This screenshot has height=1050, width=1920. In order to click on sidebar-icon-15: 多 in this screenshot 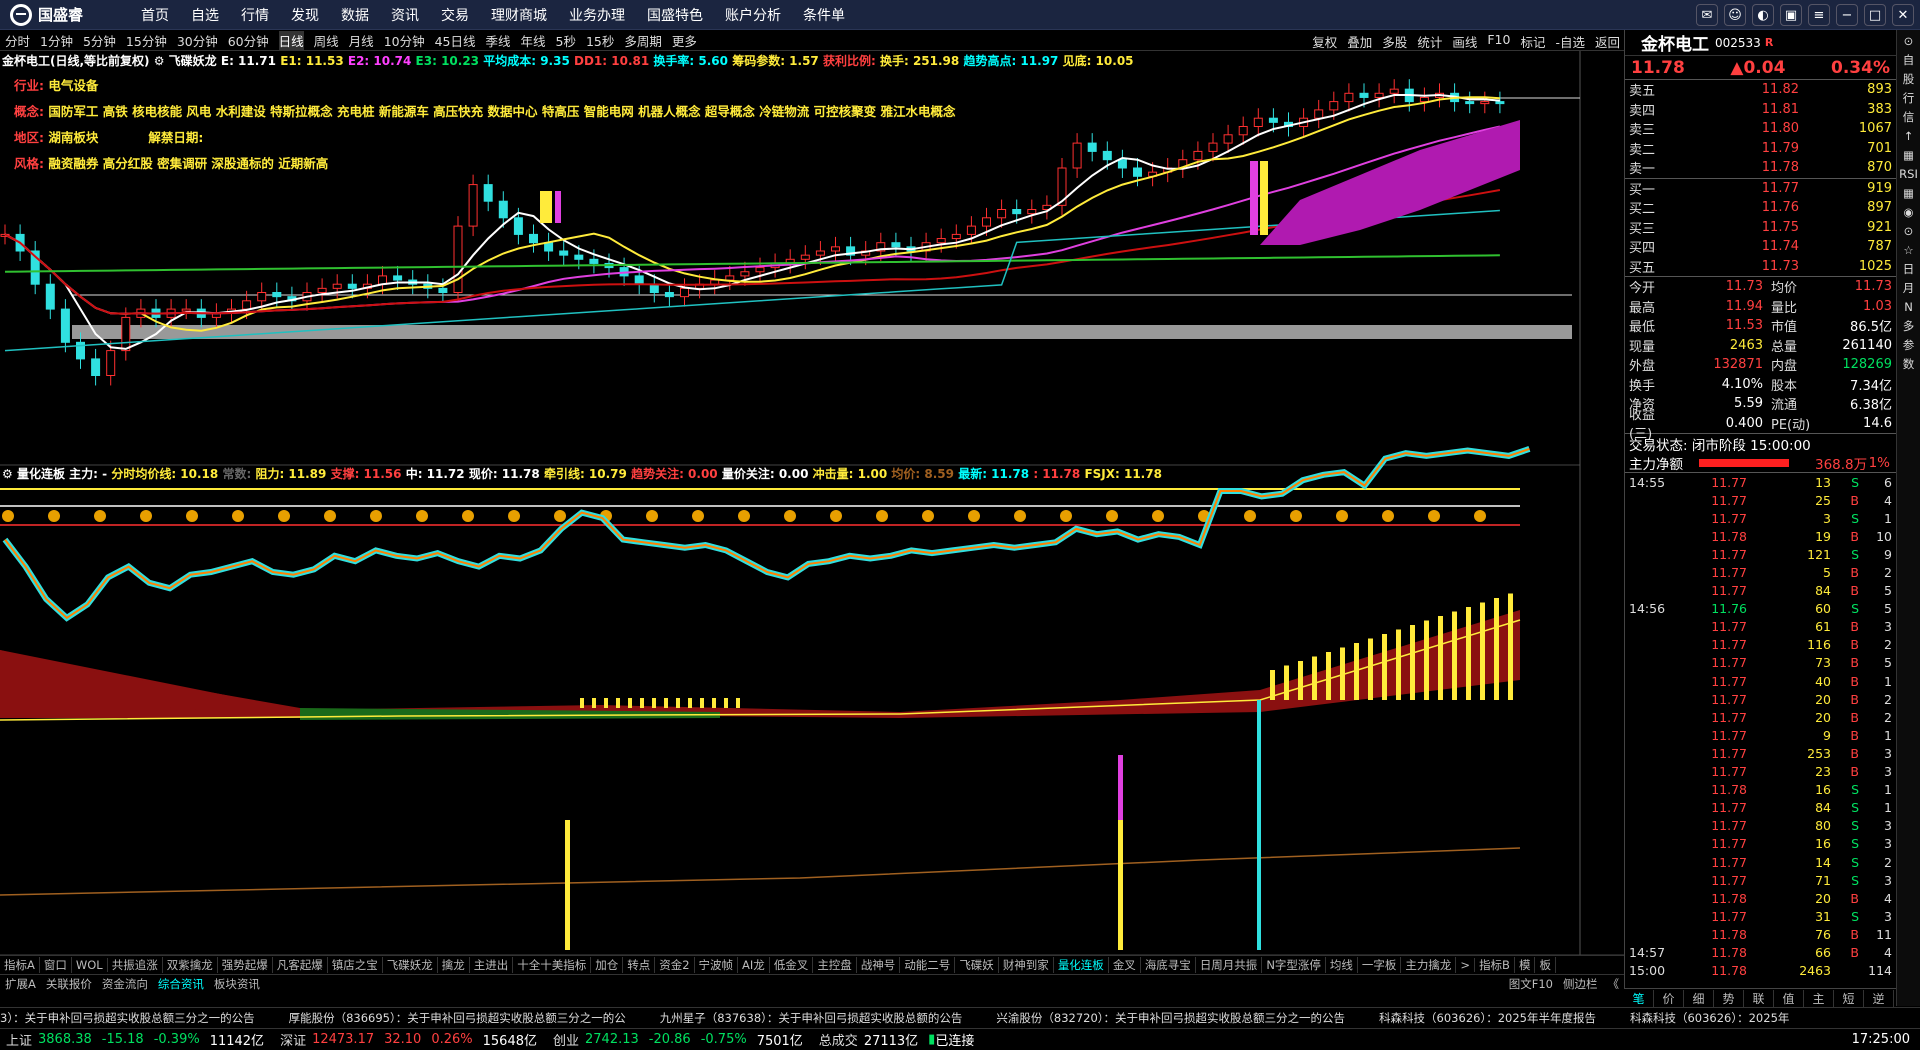, I will do `click(1908, 326)`.